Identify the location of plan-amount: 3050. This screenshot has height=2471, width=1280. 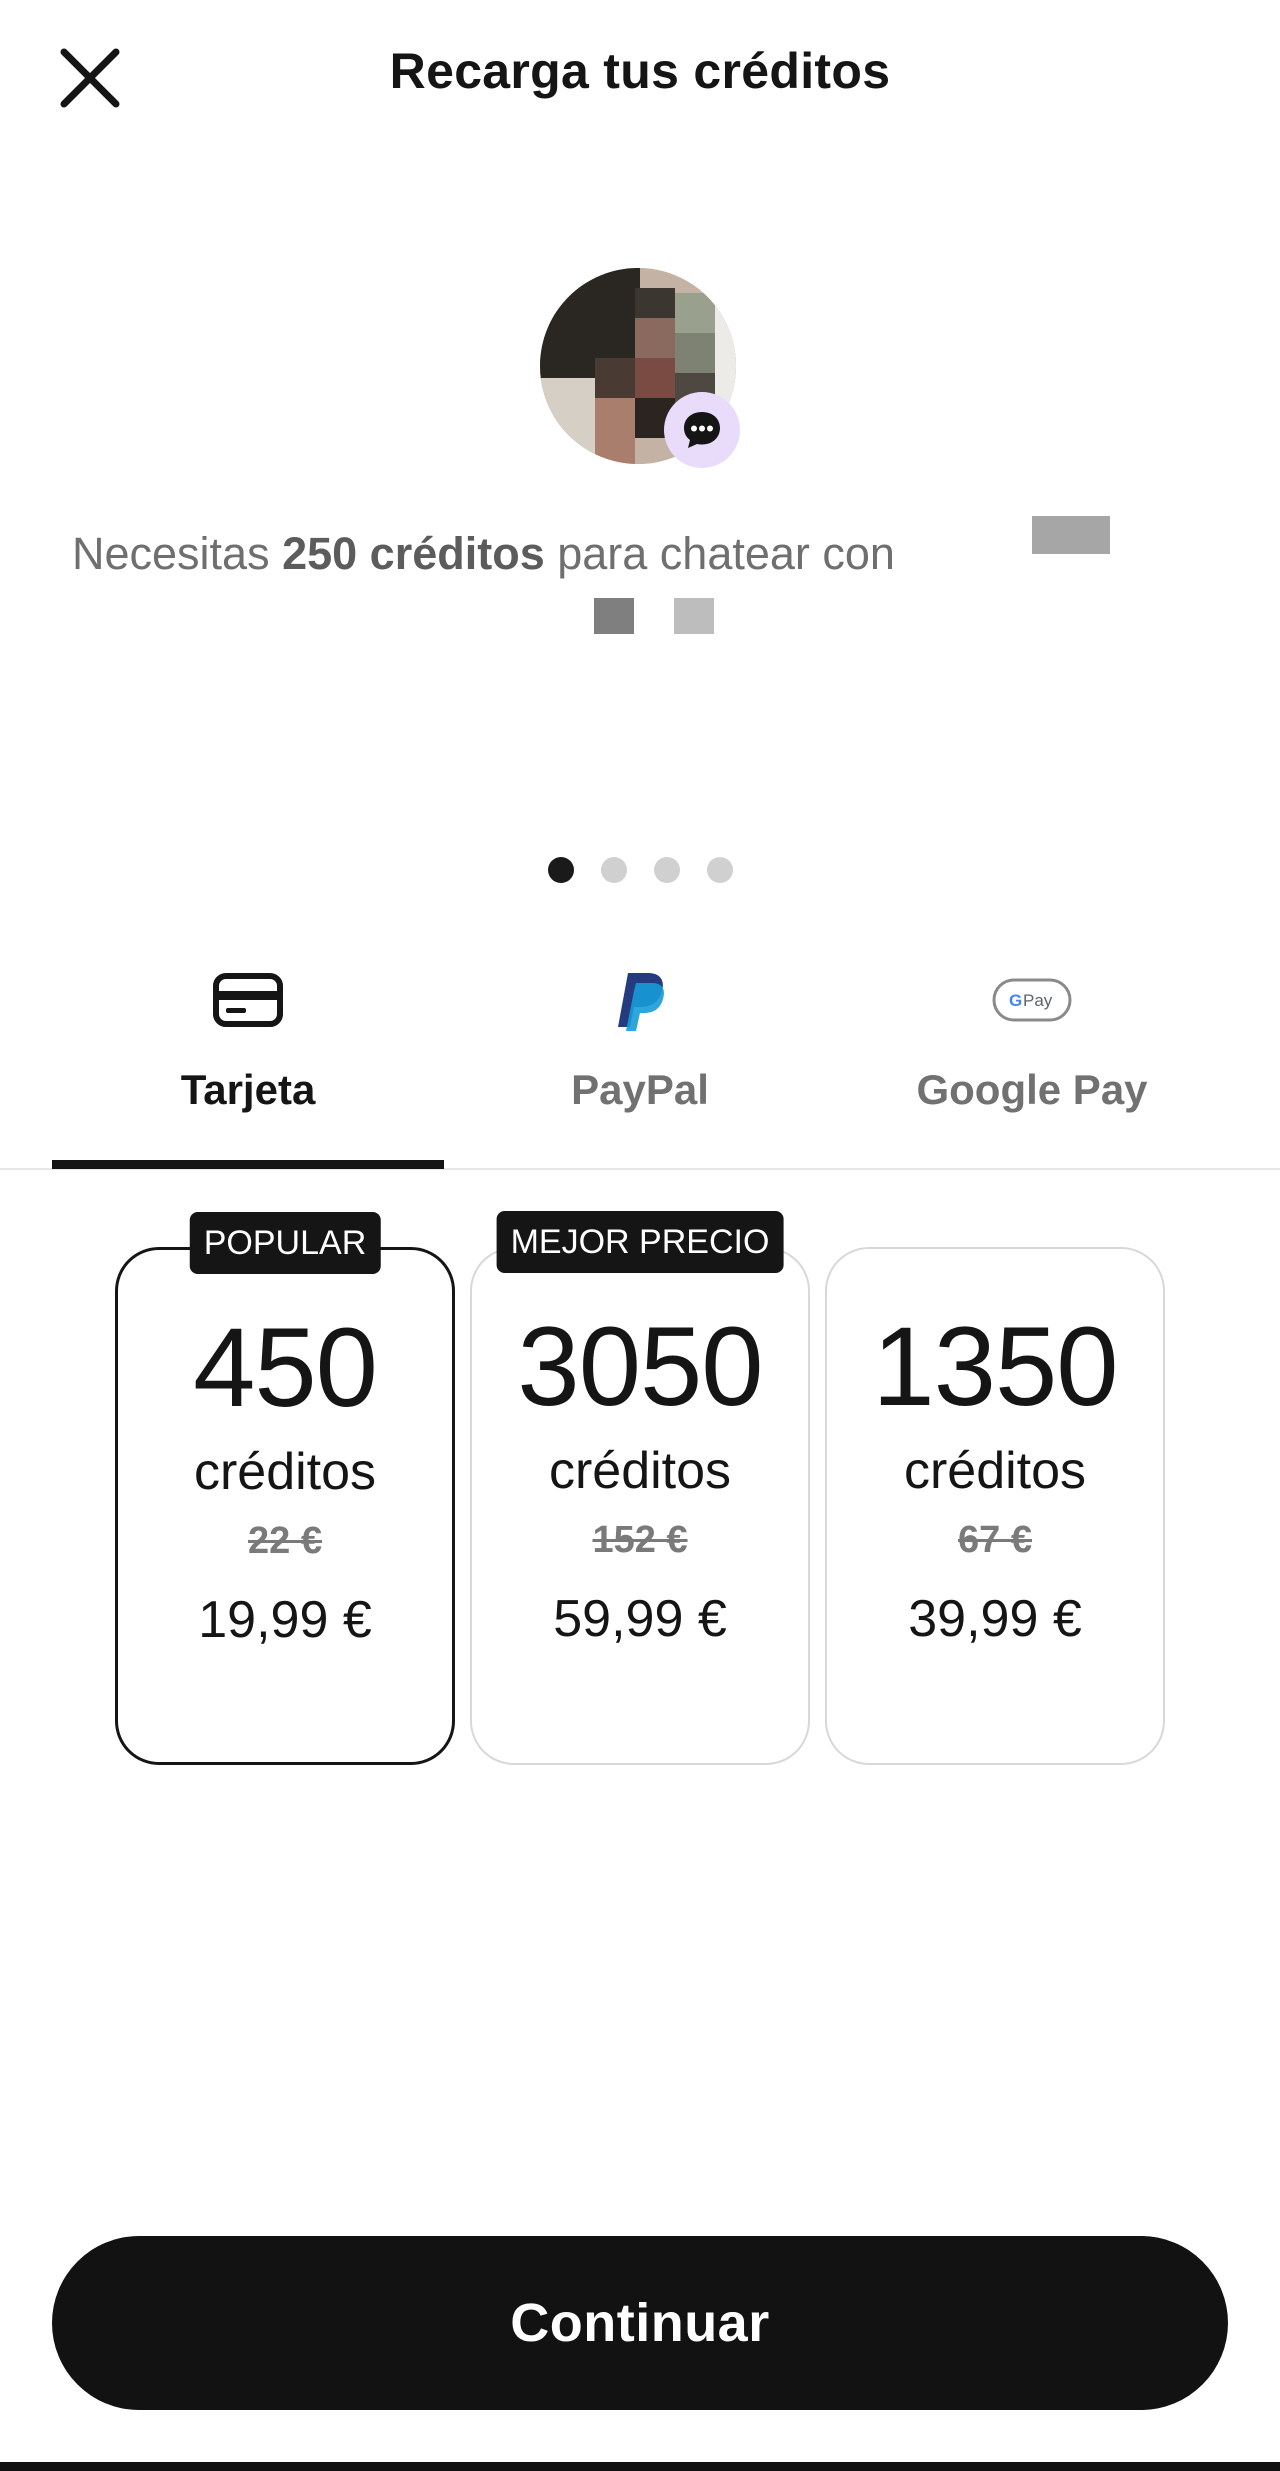
(640, 1366).